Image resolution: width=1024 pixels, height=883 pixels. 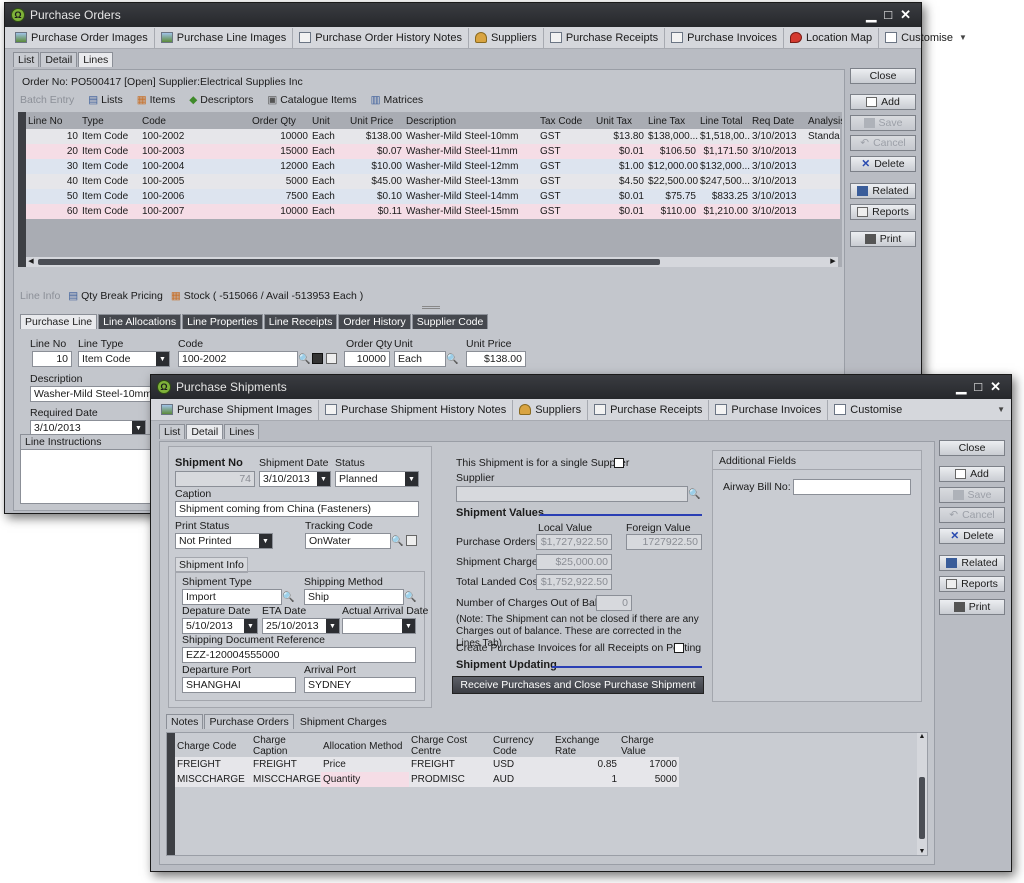 I want to click on table-cell: 12000, so click(x=280, y=166).